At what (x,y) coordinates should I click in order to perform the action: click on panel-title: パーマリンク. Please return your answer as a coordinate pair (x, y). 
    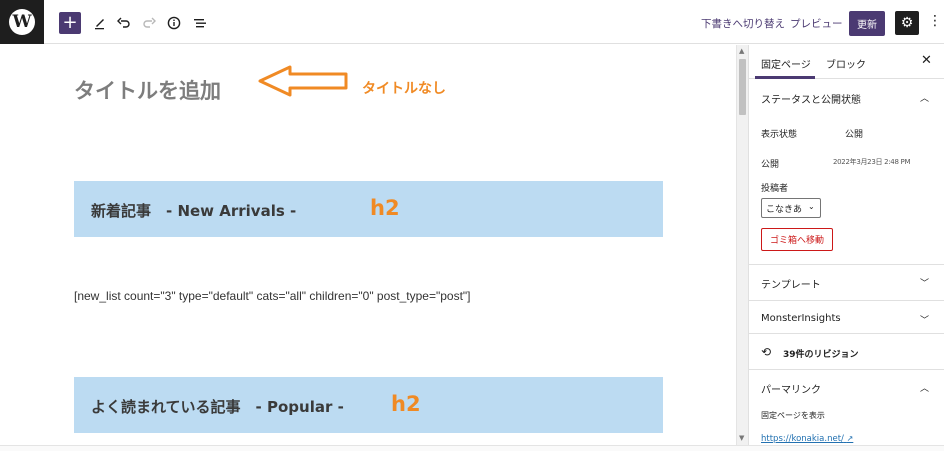
    Looking at the image, I should click on (791, 390).